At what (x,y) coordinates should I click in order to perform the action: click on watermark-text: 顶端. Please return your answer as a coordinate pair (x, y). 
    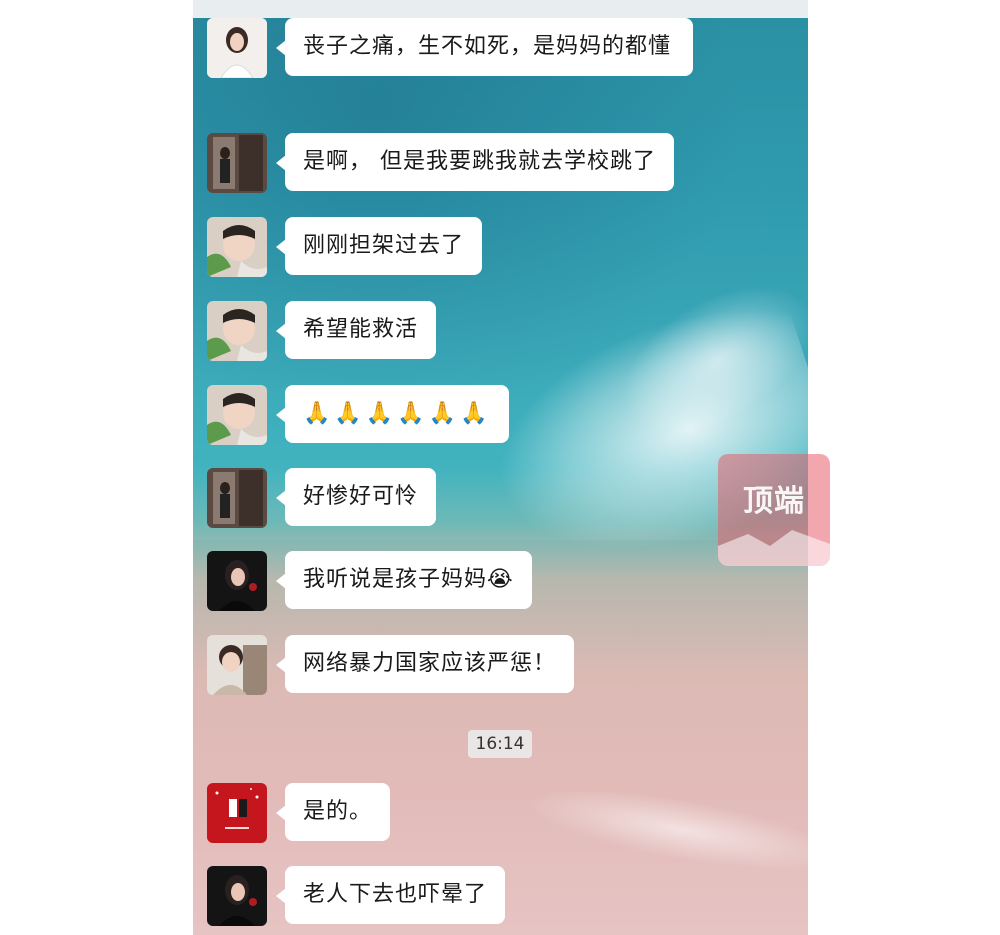
    Looking at the image, I should click on (774, 501).